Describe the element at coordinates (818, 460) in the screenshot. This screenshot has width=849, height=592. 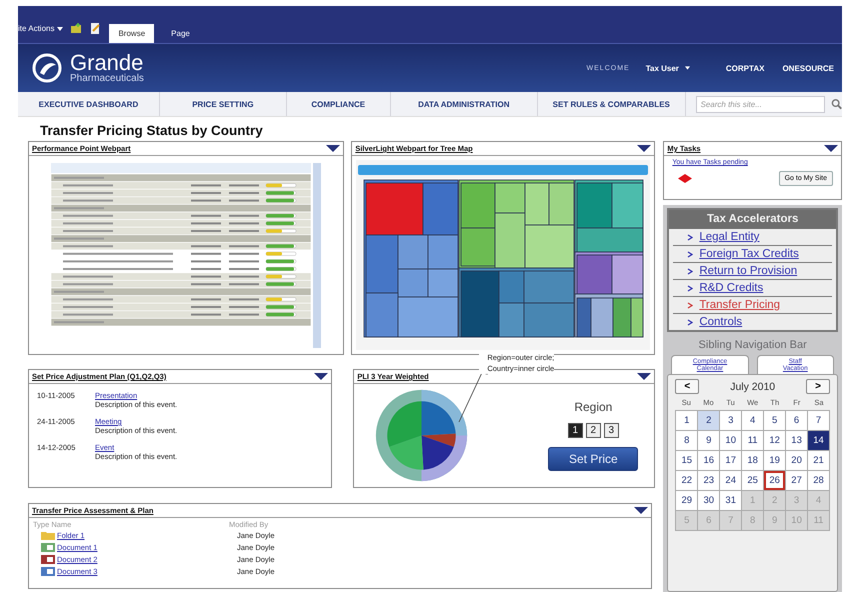
I see `calendar-day: 21` at that location.